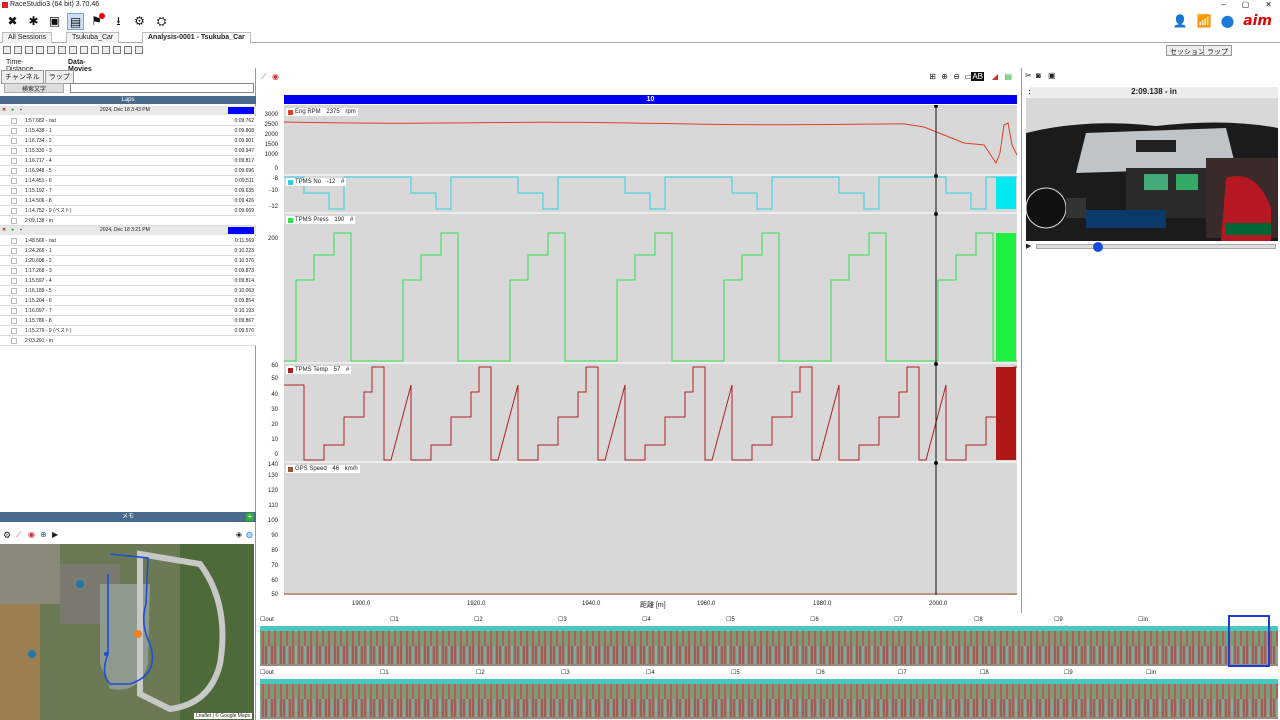  Describe the element at coordinates (956, 76) in the screenshot. I see `zoom-out-icon: ⊖` at that location.